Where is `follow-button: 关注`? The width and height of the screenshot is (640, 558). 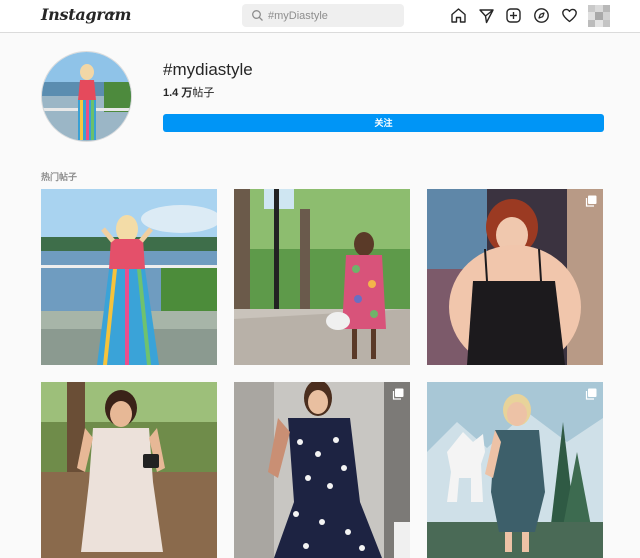 follow-button: 关注 is located at coordinates (383, 123).